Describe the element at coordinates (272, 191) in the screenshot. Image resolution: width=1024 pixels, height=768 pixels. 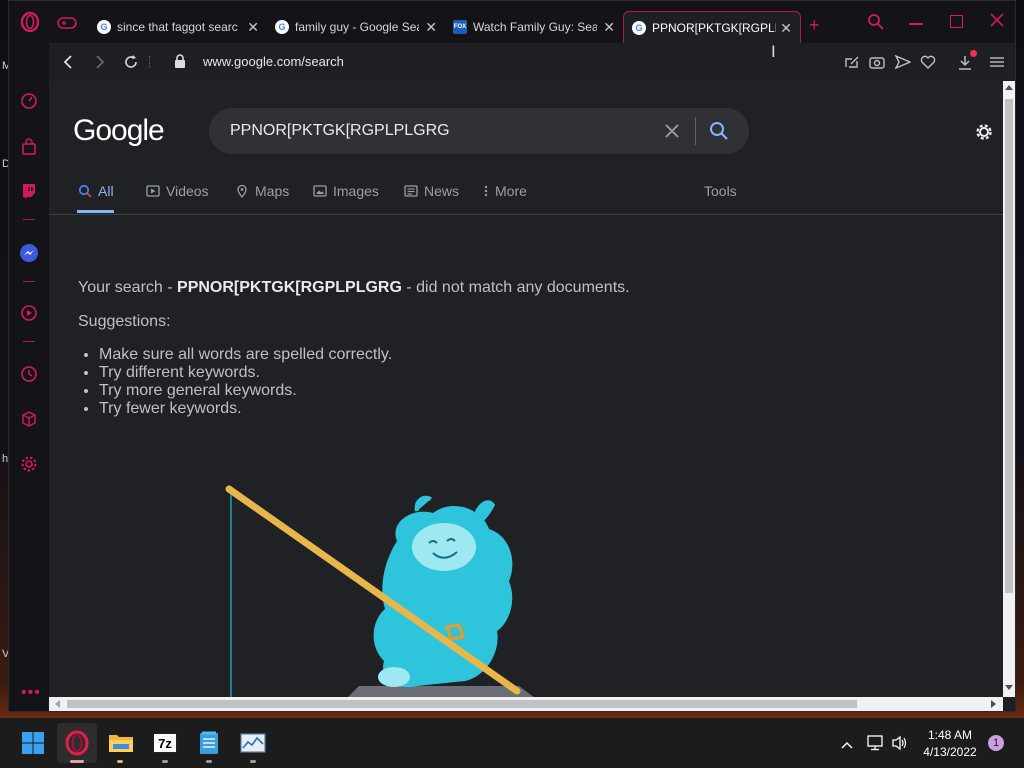
I see `tab-label: Maps` at that location.